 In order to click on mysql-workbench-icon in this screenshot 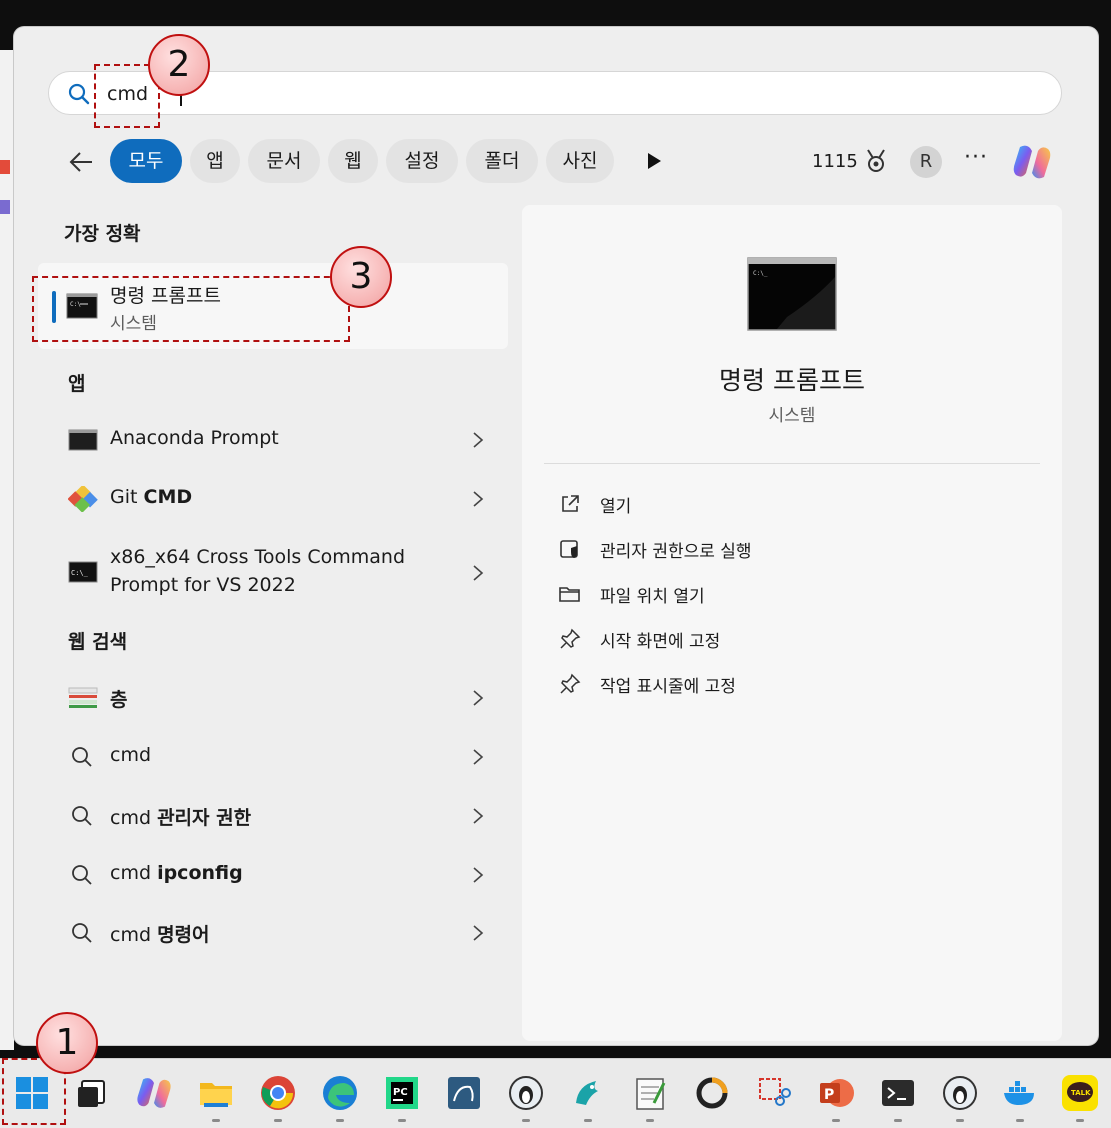, I will do `click(464, 1093)`.